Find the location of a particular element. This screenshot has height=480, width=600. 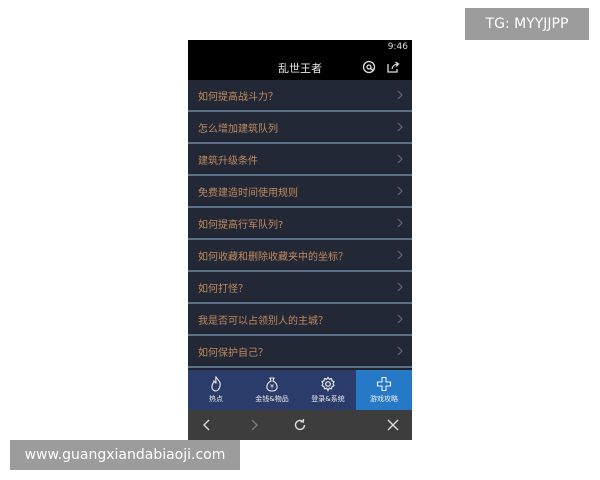

forward-icon is located at coordinates (254, 425).